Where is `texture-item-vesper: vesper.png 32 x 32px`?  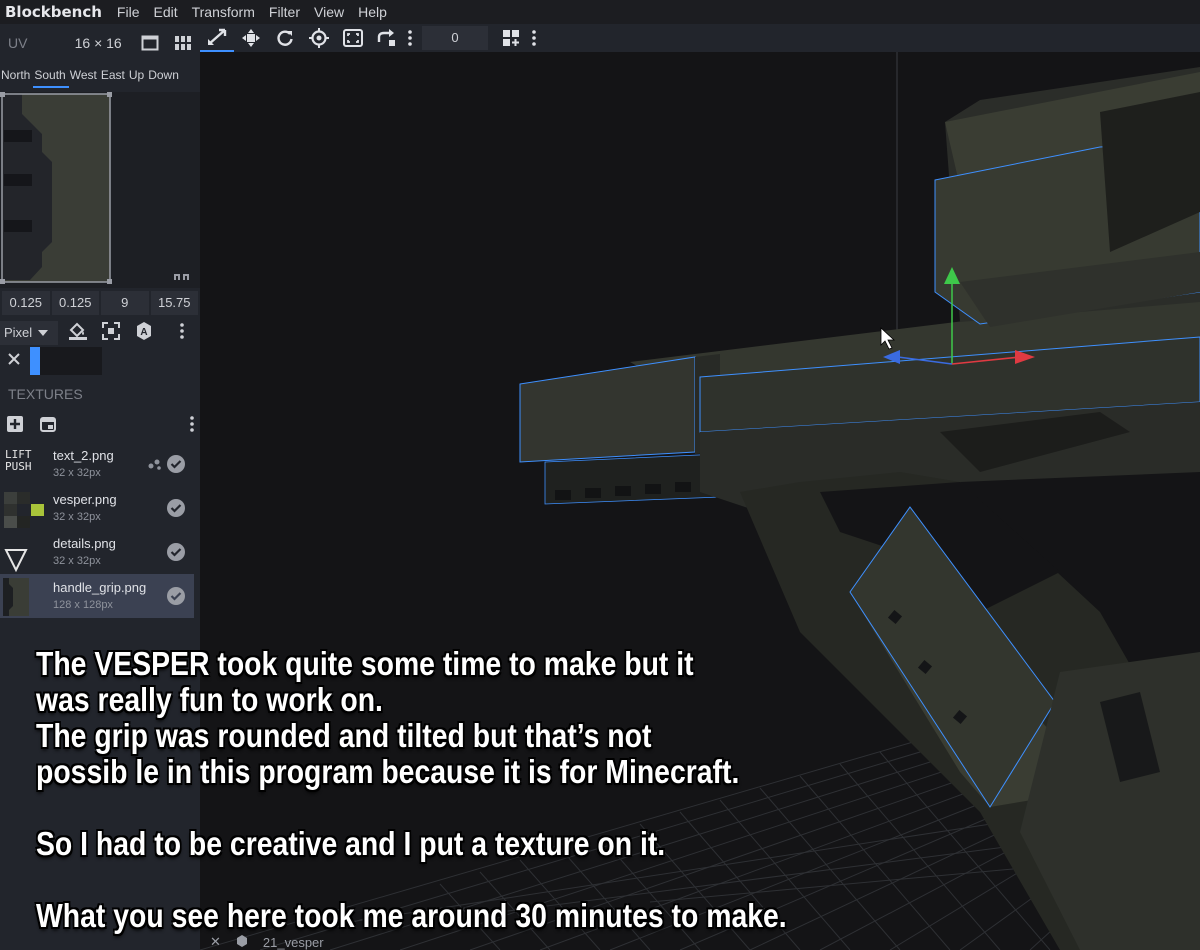 texture-item-vesper: vesper.png 32 x 32px is located at coordinates (97, 508).